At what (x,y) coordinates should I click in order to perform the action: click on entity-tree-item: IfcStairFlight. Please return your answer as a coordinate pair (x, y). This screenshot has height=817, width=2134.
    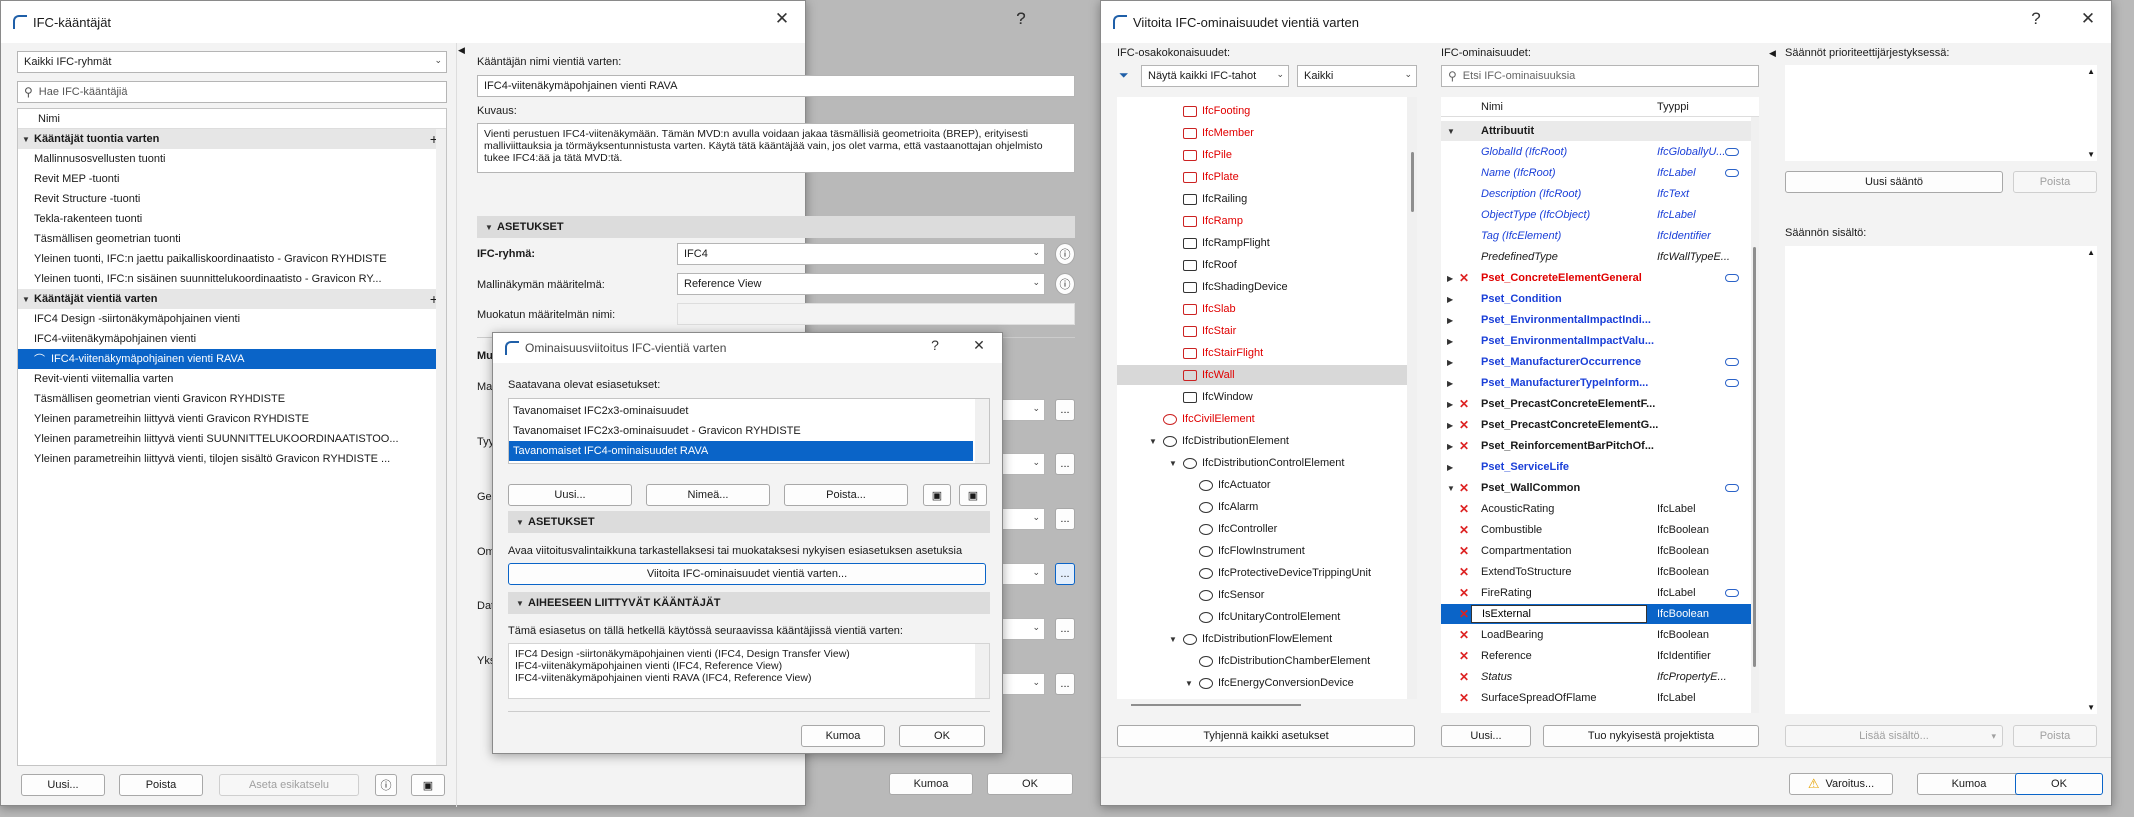
    Looking at the image, I should click on (1262, 353).